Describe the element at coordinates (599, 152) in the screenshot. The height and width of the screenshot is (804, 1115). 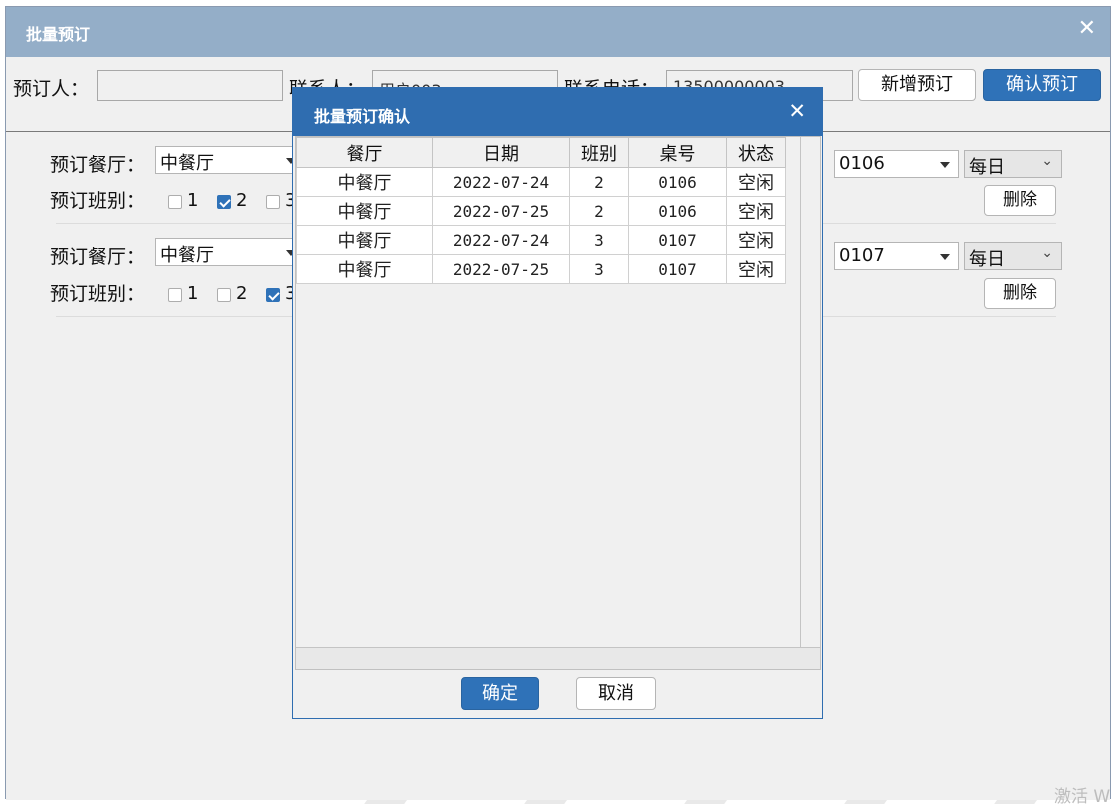
I see `column-header: 班别` at that location.